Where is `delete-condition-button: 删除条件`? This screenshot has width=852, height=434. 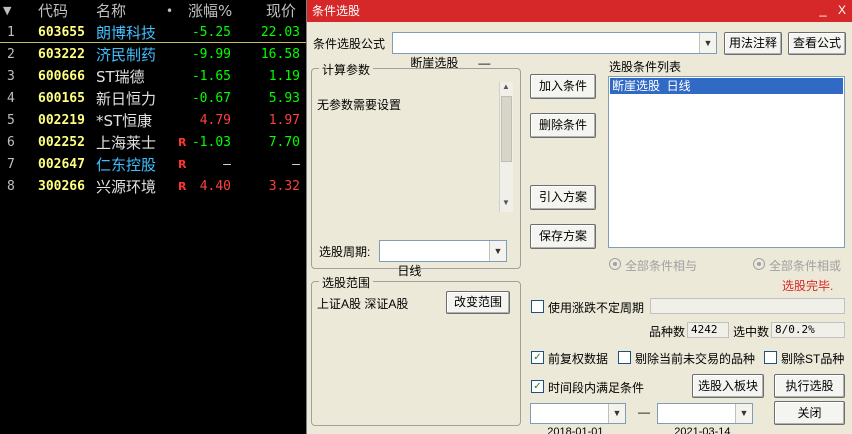
delete-condition-button: 删除条件 is located at coordinates (563, 125).